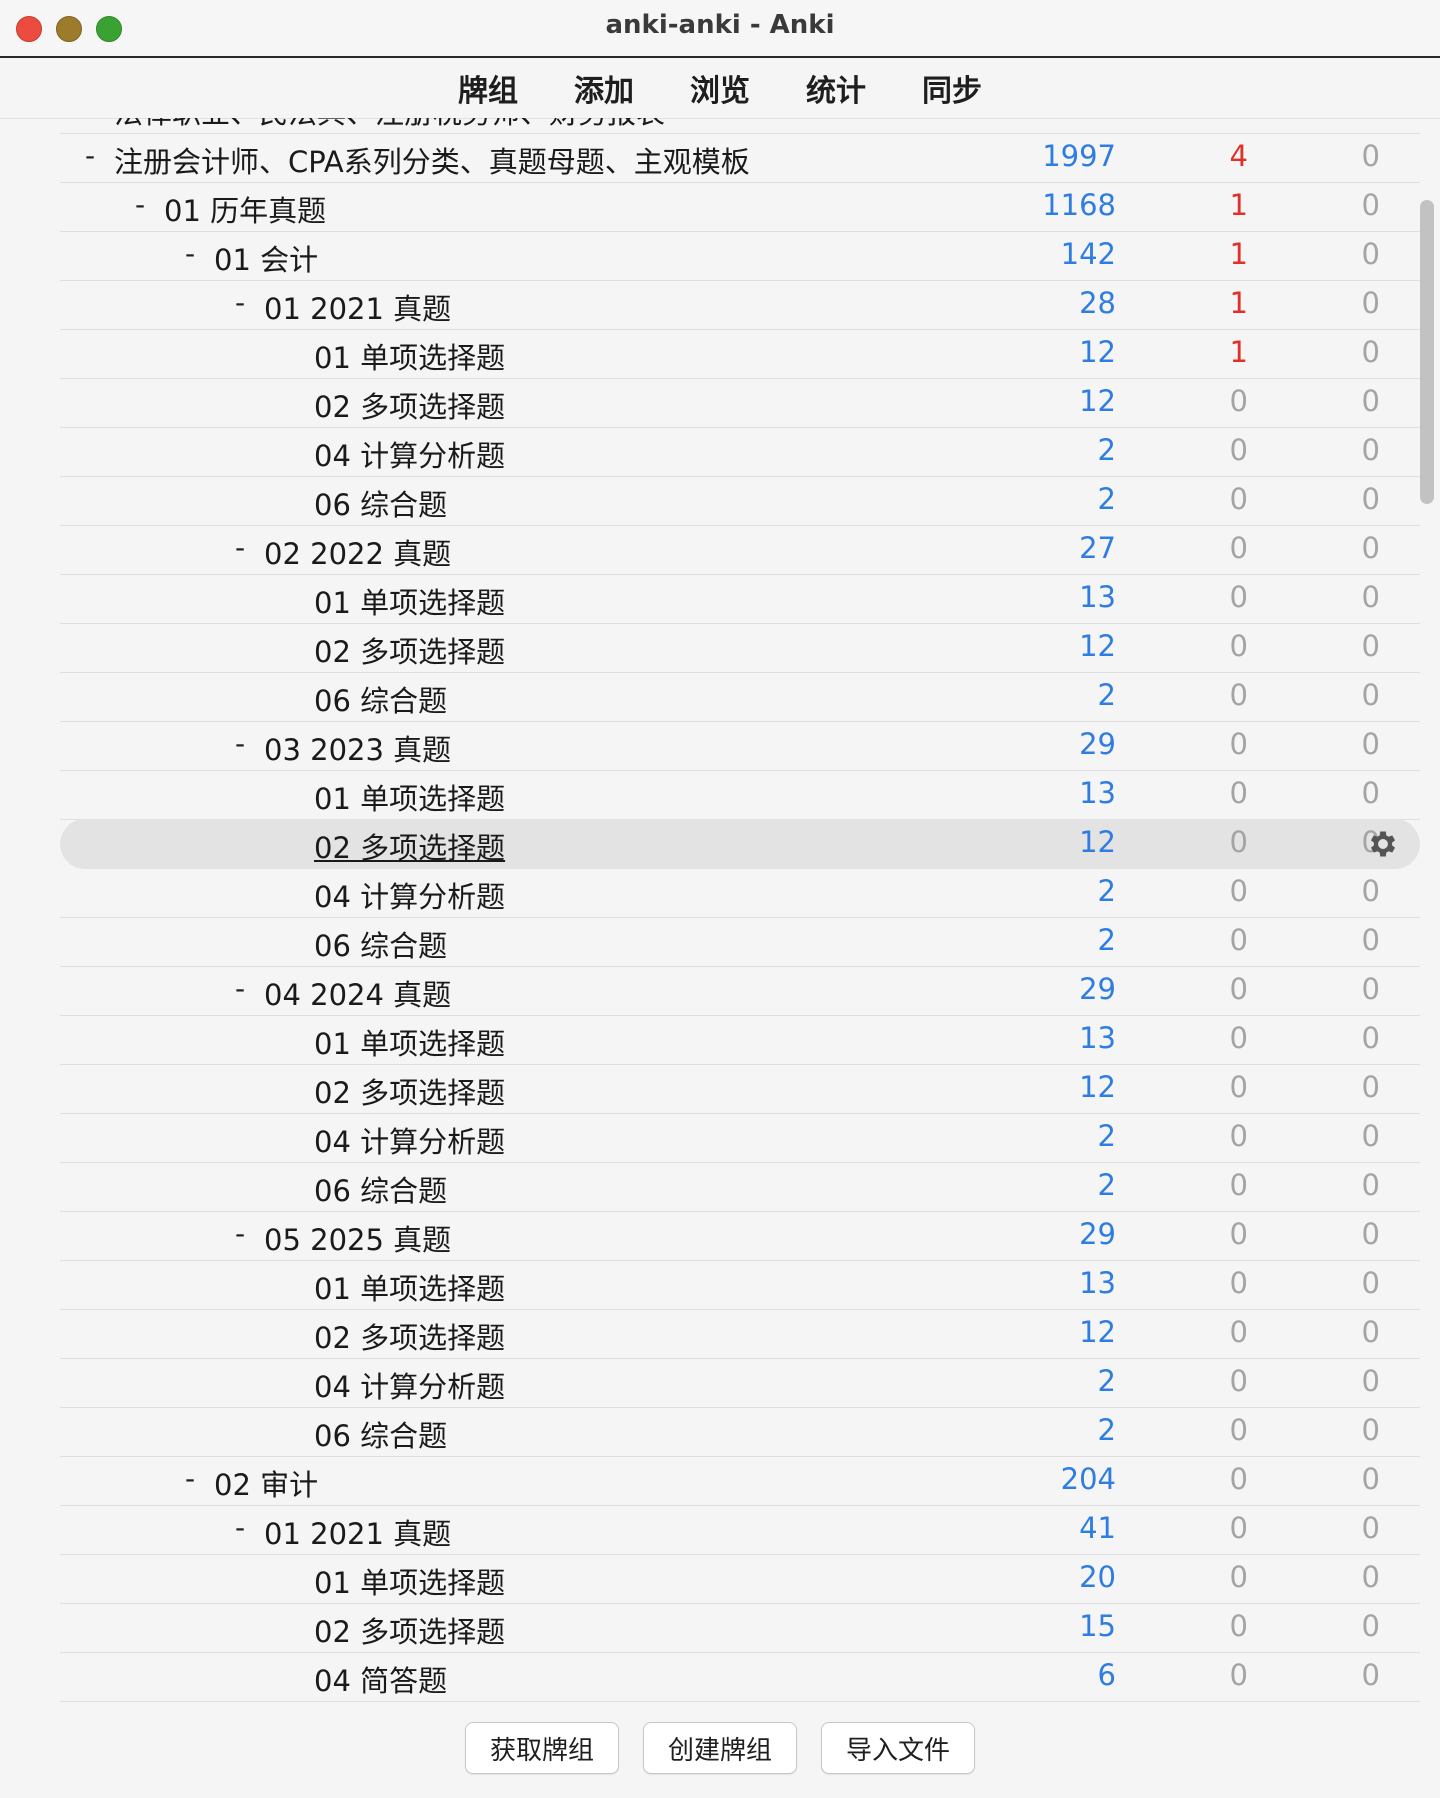 The height and width of the screenshot is (1798, 1440). What do you see at coordinates (357, 993) in the screenshot?
I see `deck-name: 04 2024 真题` at bounding box center [357, 993].